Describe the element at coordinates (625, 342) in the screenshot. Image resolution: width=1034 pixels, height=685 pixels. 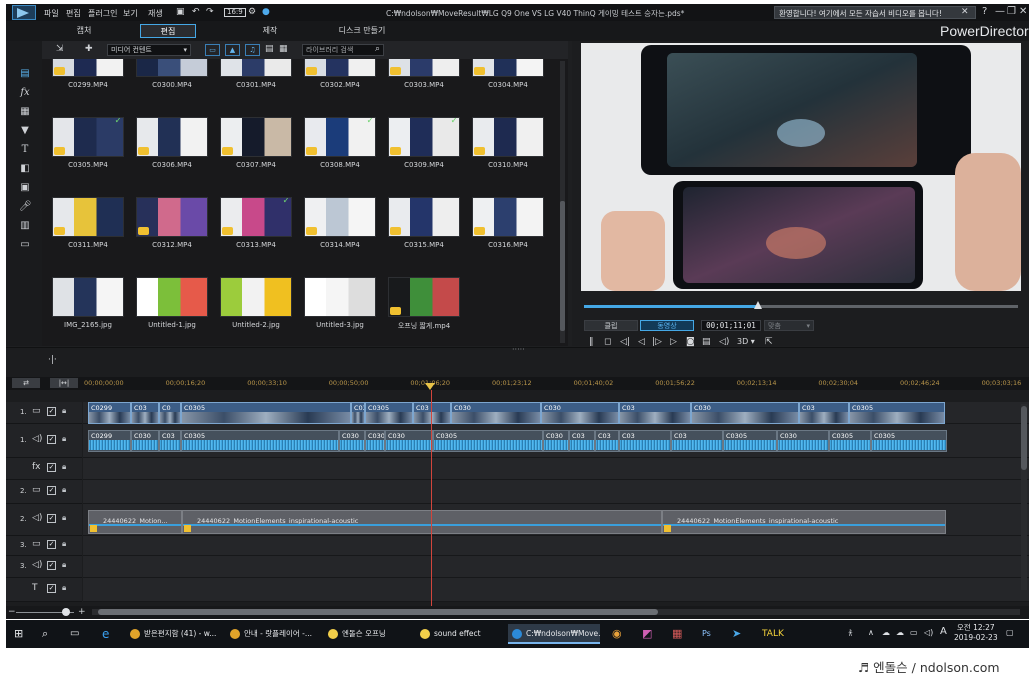
I see `previous-frame-icon: ◁|` at that location.